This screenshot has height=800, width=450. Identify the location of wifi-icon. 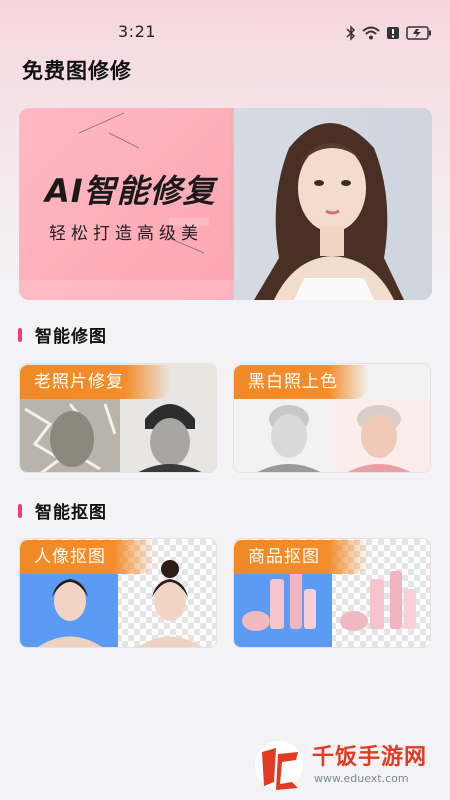
(371, 33).